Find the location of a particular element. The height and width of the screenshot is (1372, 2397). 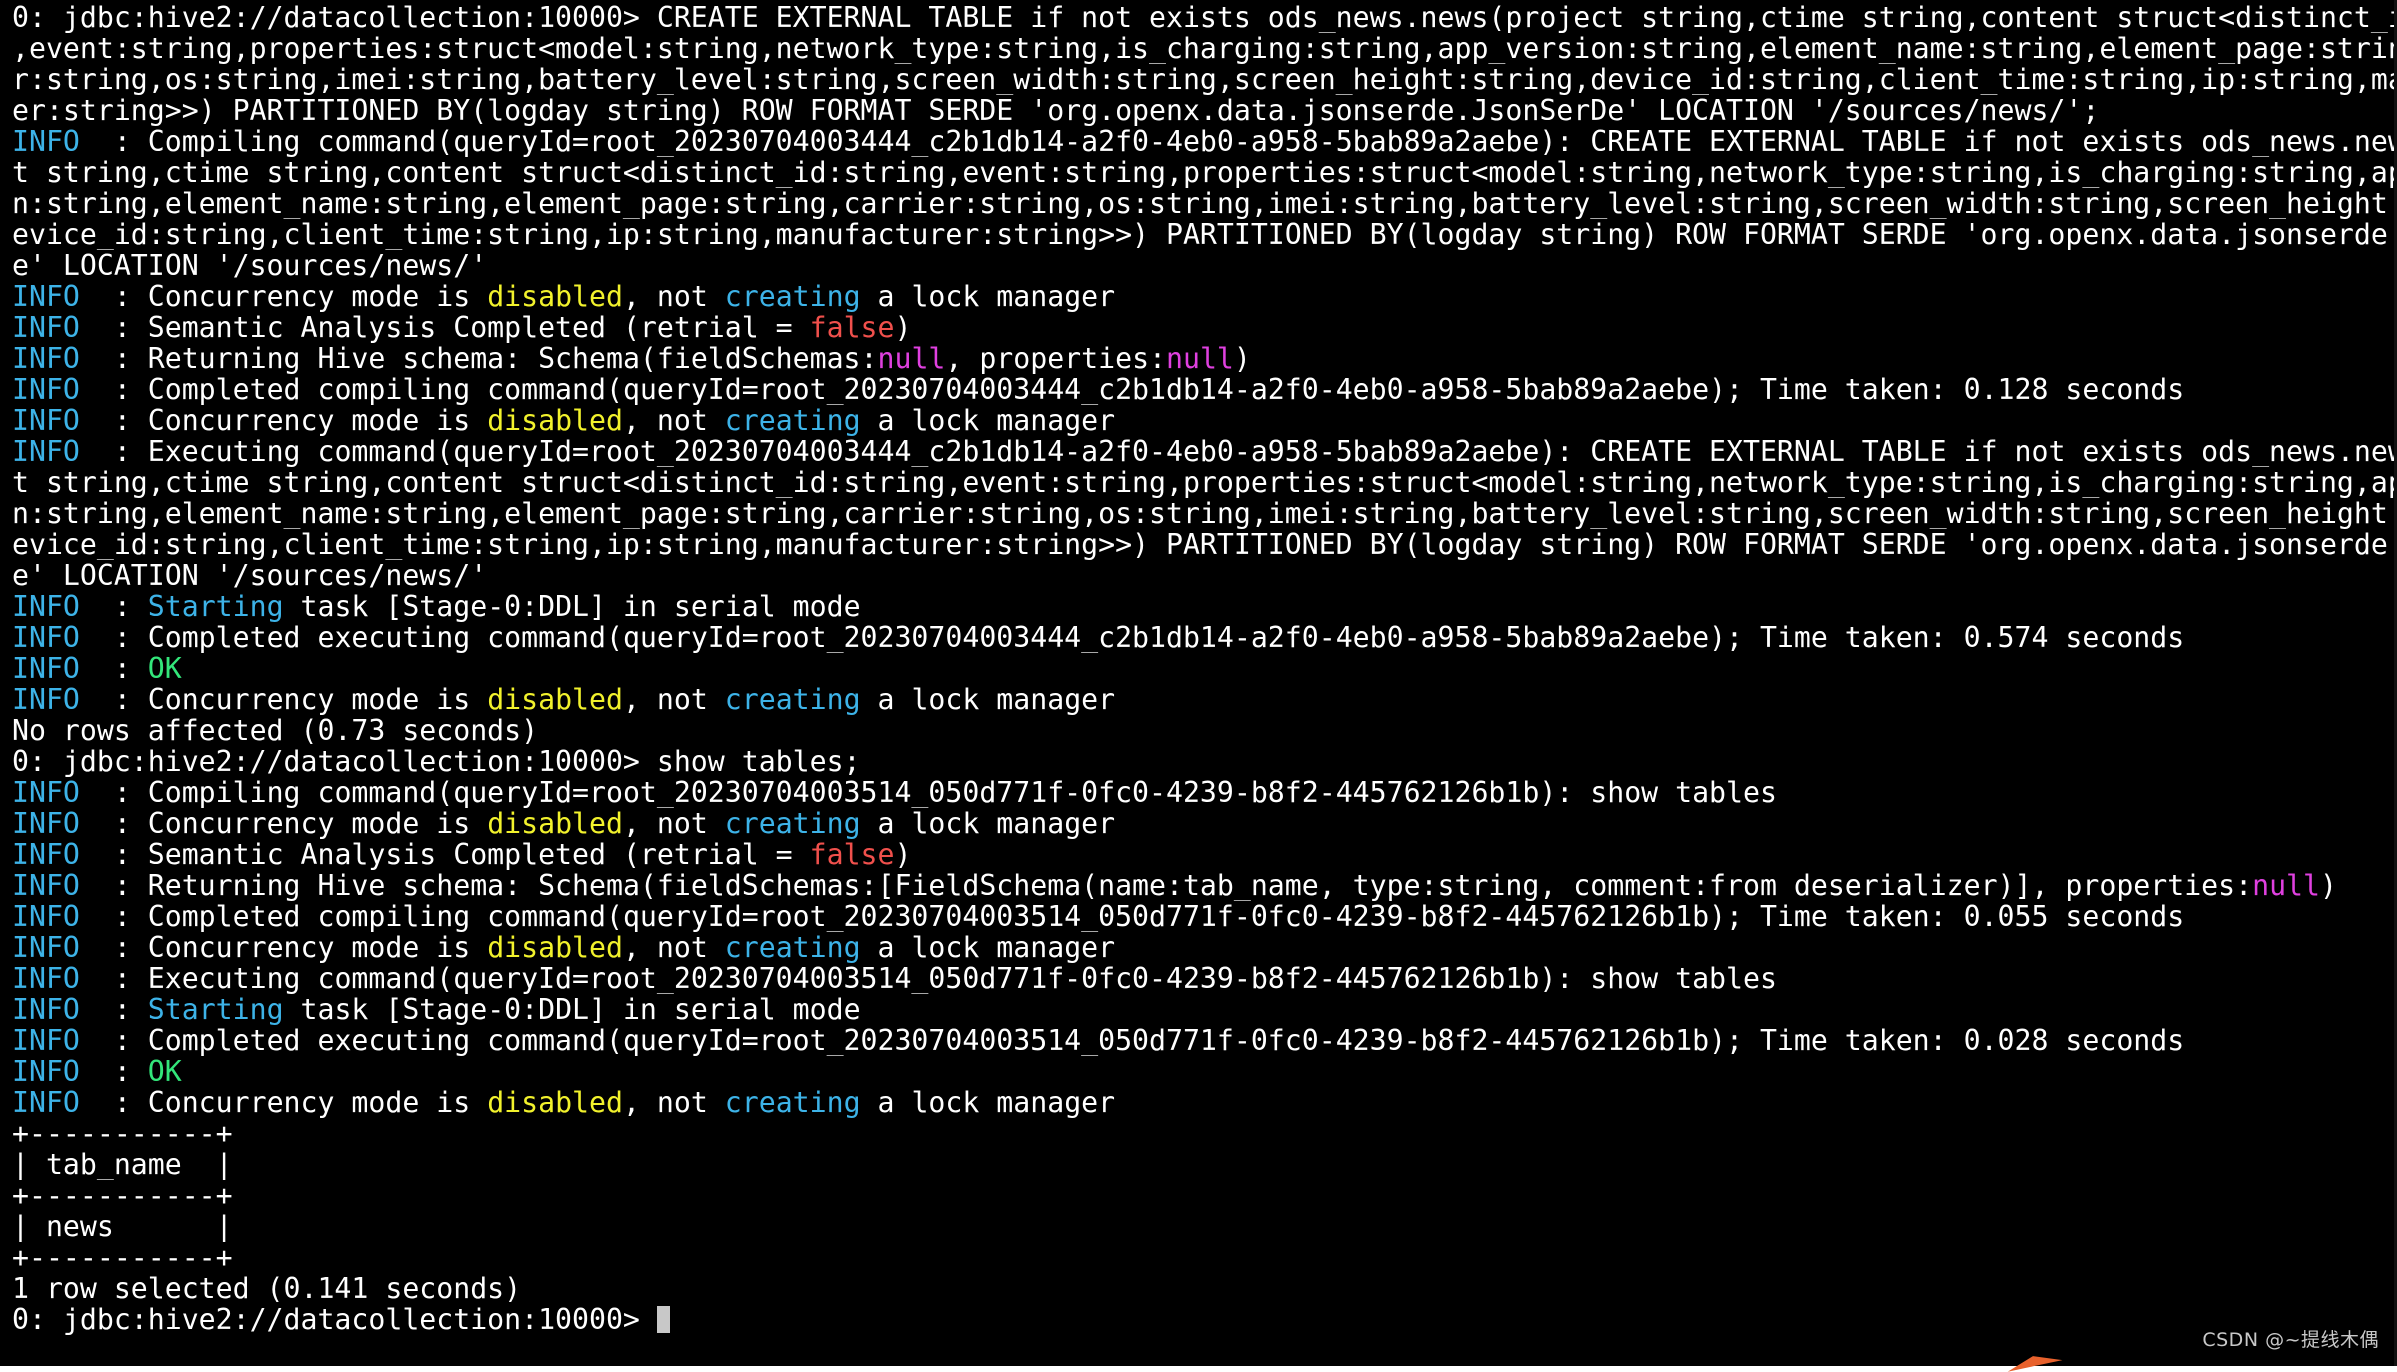

shell-prompt: 0: jdbc:hive2://datacollection:10000> is located at coordinates (334, 1319).